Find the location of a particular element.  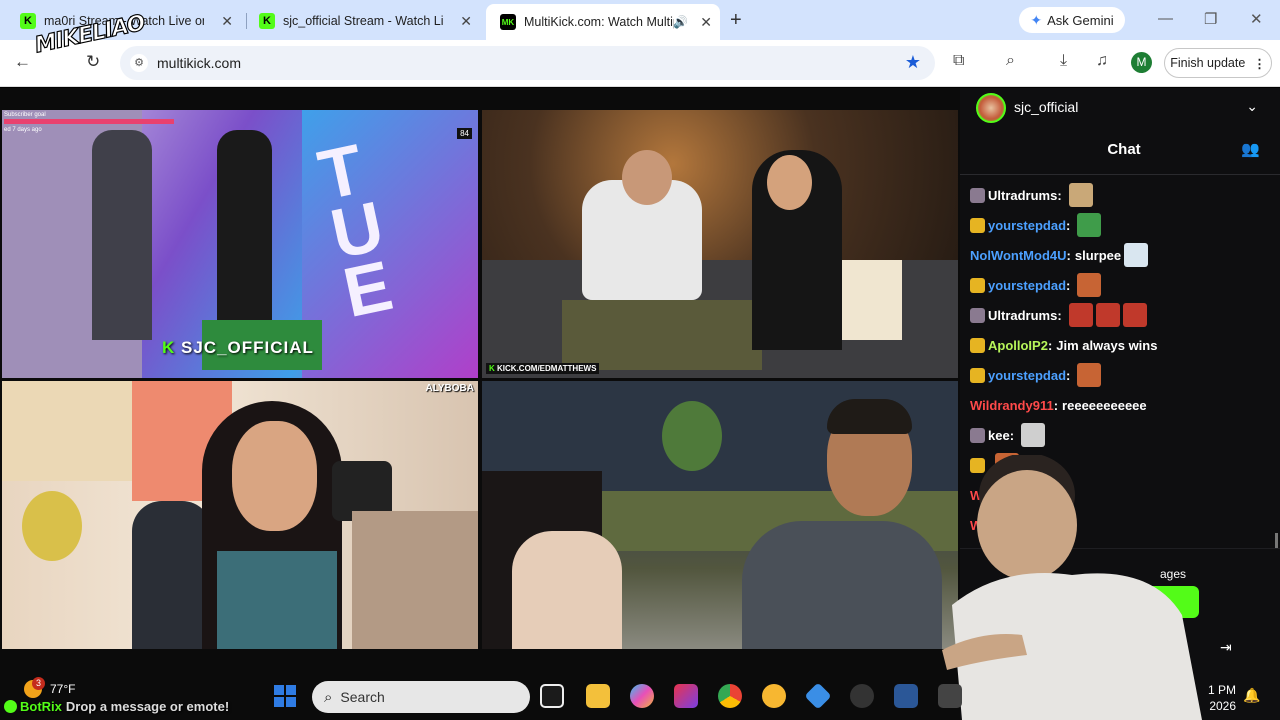

stream-player-alyboba: ALYBOBA is located at coordinates (240, 515).